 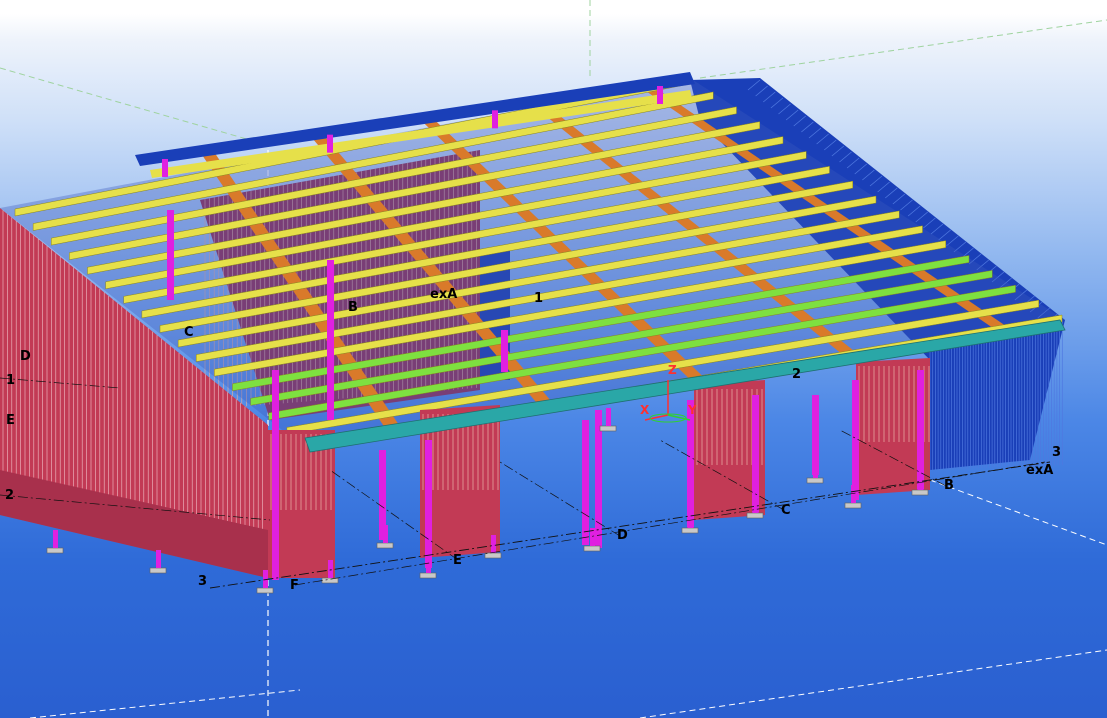 What do you see at coordinates (10, 420) in the screenshot?
I see `gridline-label-E-left: E` at bounding box center [10, 420].